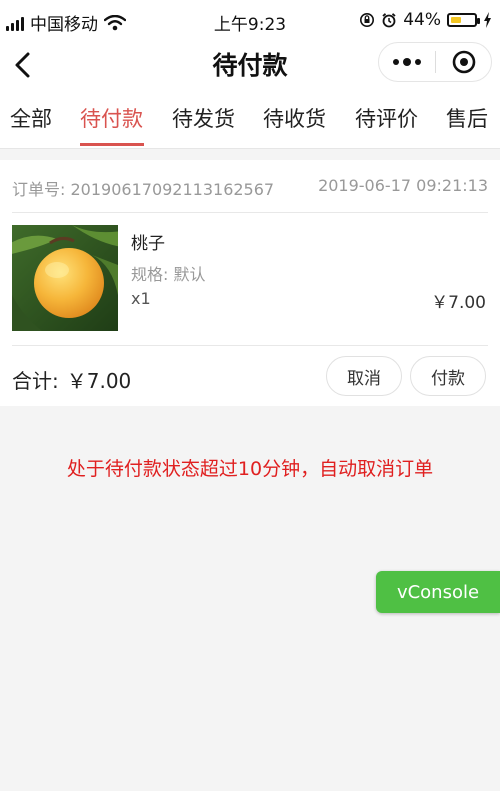 The image size is (500, 791). Describe the element at coordinates (403, 185) in the screenshot. I see `order-time: 2019-06-17 09:21:13` at that location.